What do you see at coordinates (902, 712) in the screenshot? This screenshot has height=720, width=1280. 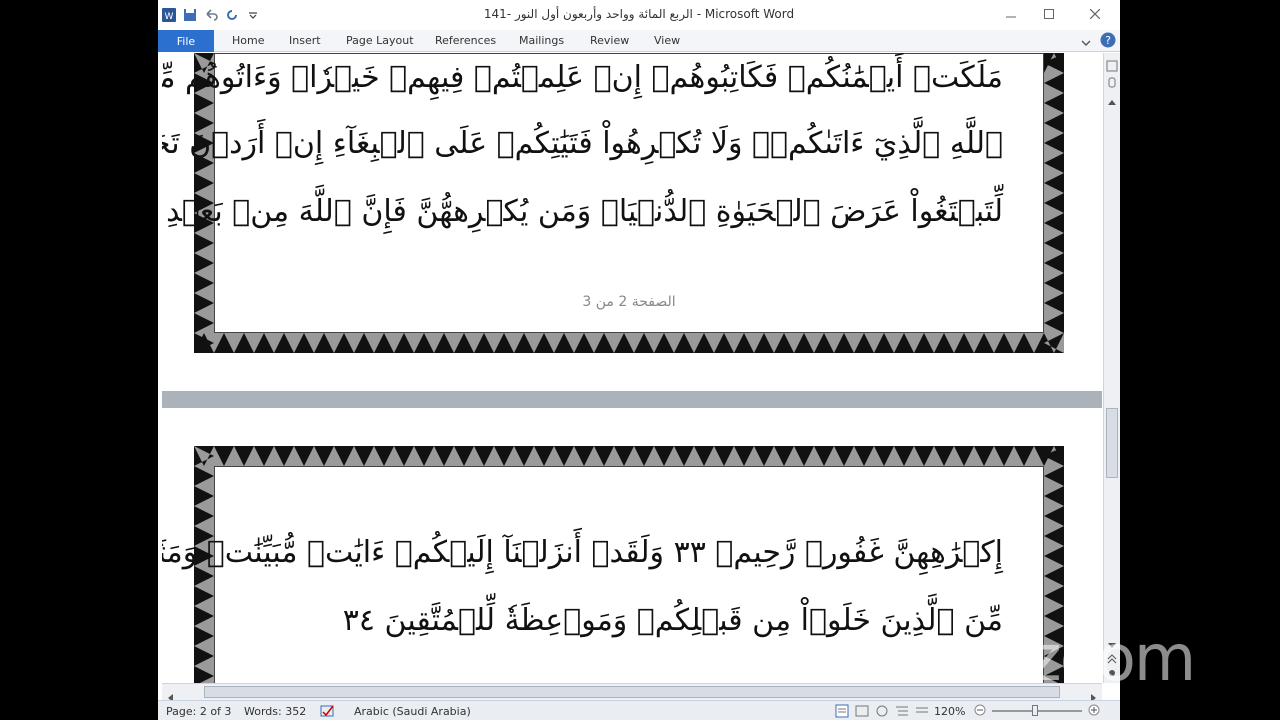 I see `outline-view-icon` at bounding box center [902, 712].